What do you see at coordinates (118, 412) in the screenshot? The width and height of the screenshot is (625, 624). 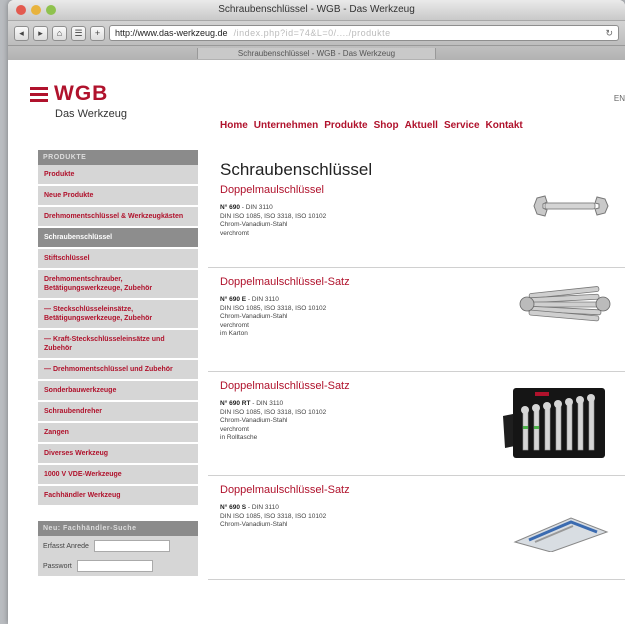 I see `sidebar-item: Schraubendreher` at bounding box center [118, 412].